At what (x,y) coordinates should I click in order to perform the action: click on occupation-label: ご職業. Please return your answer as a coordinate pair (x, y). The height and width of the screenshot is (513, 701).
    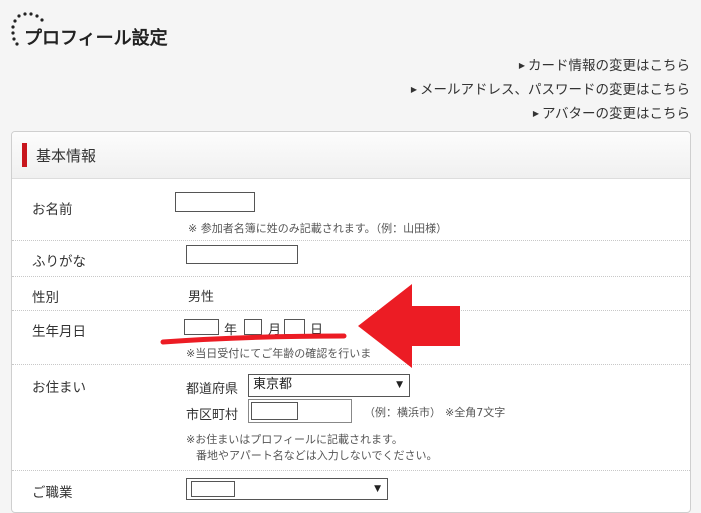
    Looking at the image, I should click on (52, 493).